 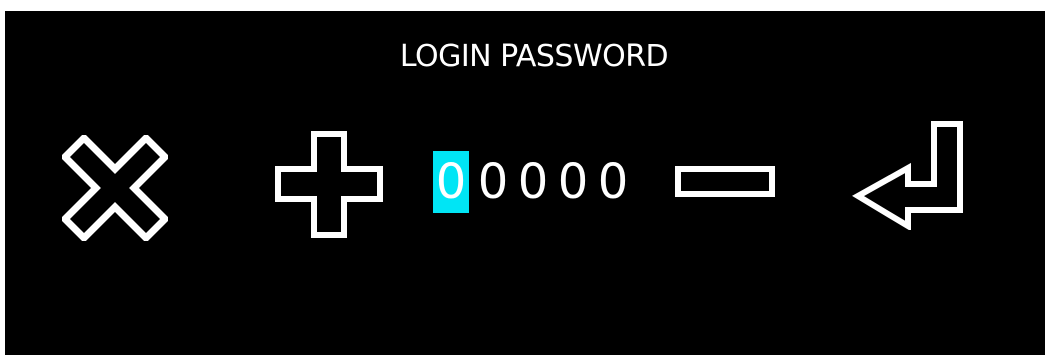 What do you see at coordinates (493, 182) in the screenshot?
I see `password-digit-2: 0` at bounding box center [493, 182].